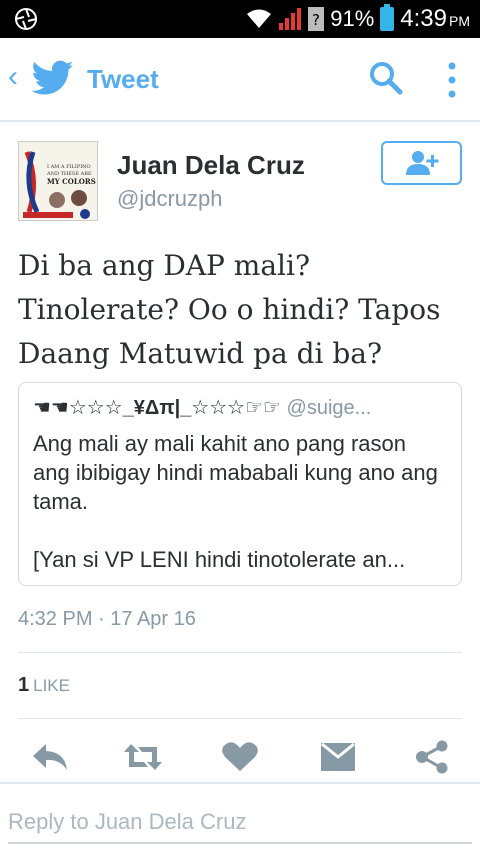  I want to click on more-vert-icon, so click(452, 80).